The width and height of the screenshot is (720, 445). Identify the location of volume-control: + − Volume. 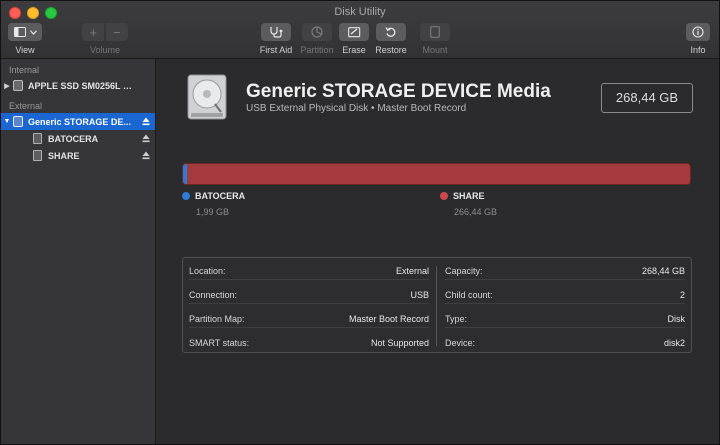
(105, 39).